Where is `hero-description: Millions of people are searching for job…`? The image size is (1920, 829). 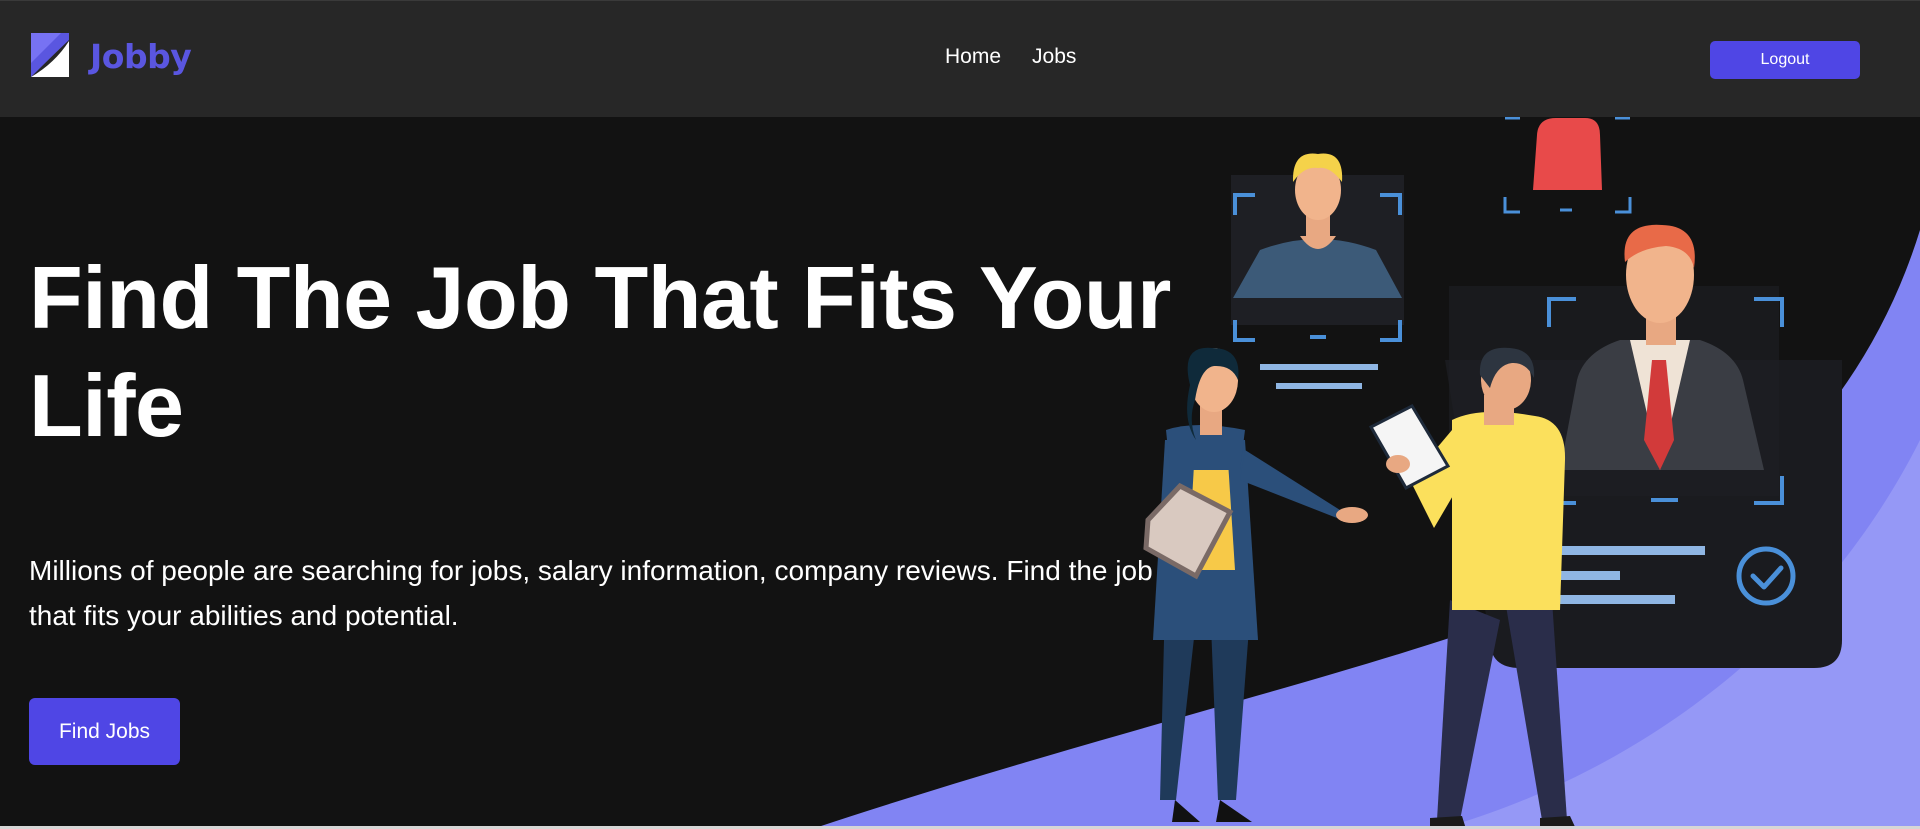
hero-description: Millions of people are searching for job… is located at coordinates (591, 593).